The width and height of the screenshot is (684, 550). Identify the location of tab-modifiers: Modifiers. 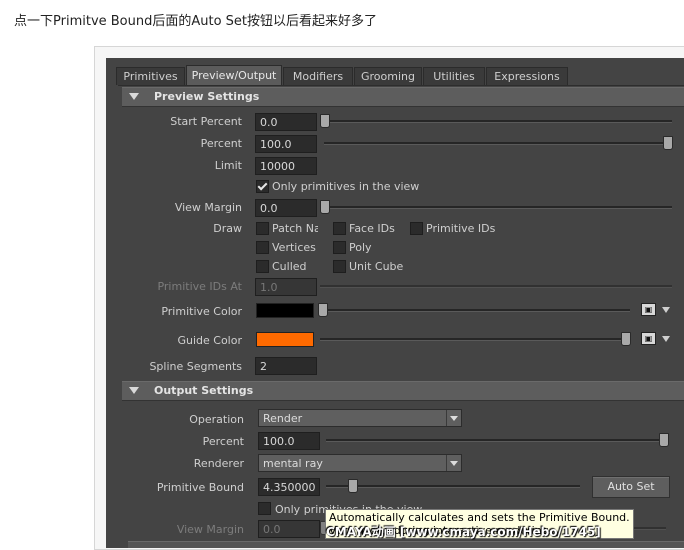
(318, 76).